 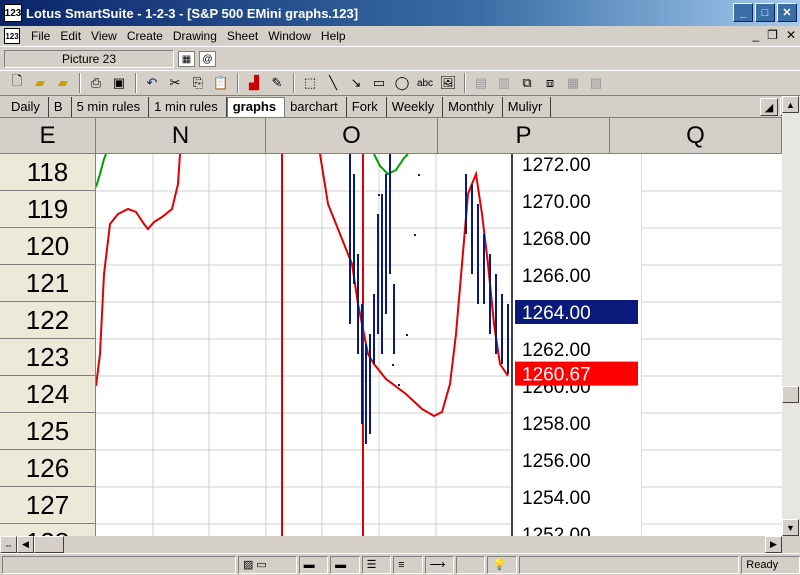 I want to click on column-header-p: P, so click(x=524, y=136).